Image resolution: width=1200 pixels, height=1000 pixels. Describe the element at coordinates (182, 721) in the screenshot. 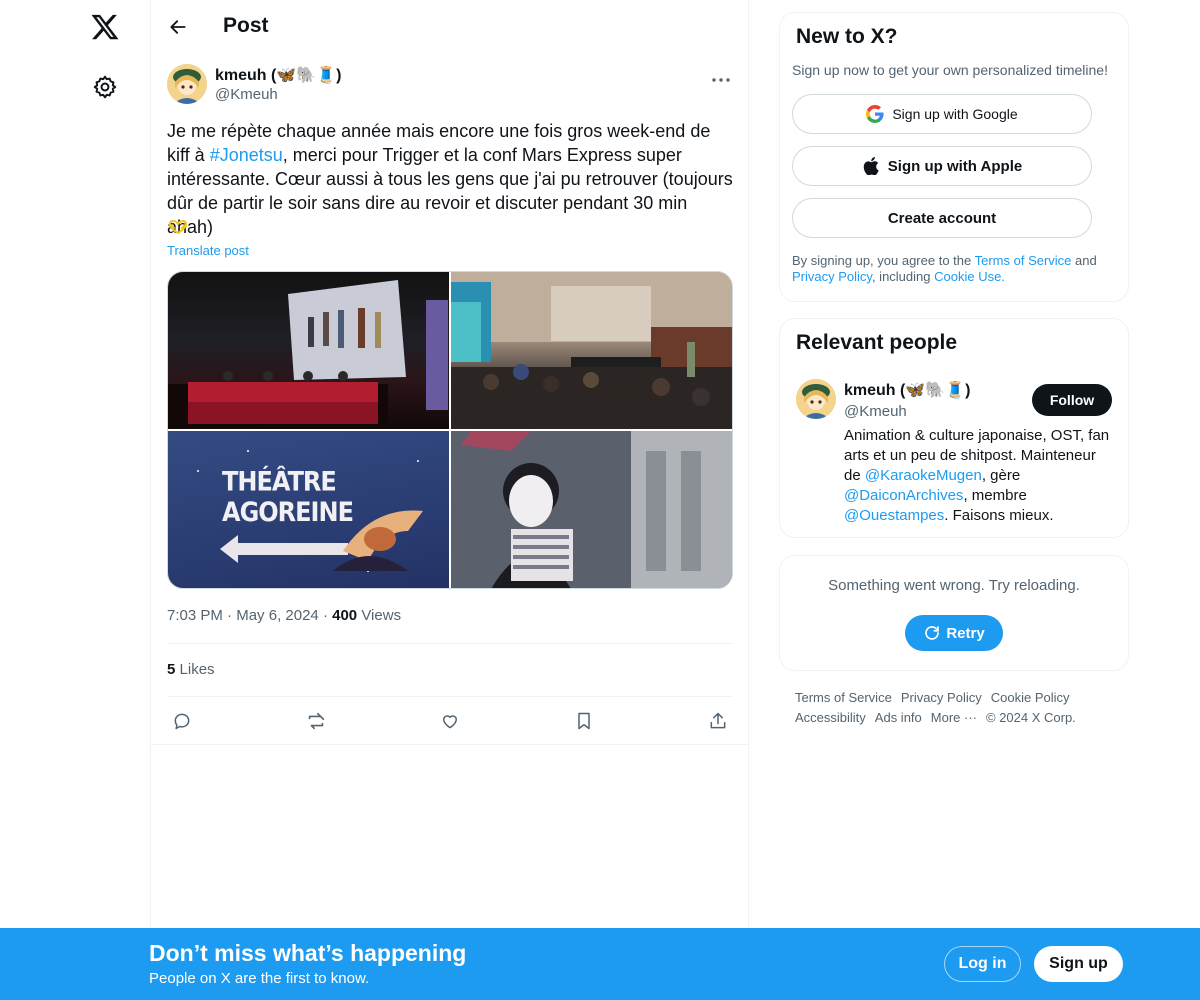

I see `reply-icon` at that location.